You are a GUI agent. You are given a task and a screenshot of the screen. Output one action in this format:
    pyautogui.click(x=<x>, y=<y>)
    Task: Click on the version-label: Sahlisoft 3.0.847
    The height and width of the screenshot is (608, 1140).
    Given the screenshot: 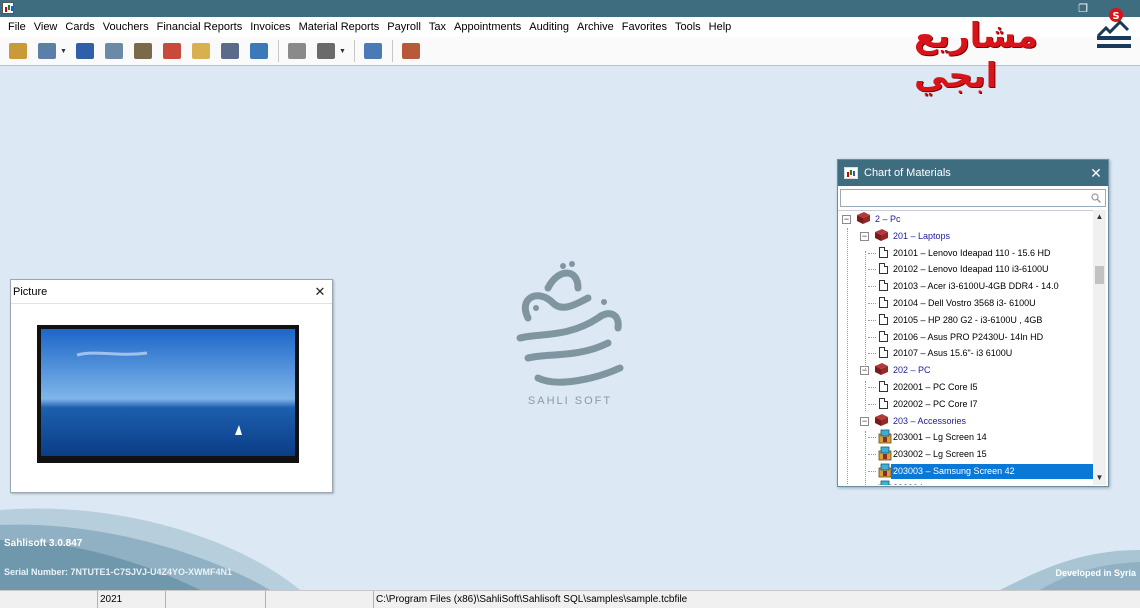 What is the action you would take?
    pyautogui.click(x=43, y=543)
    